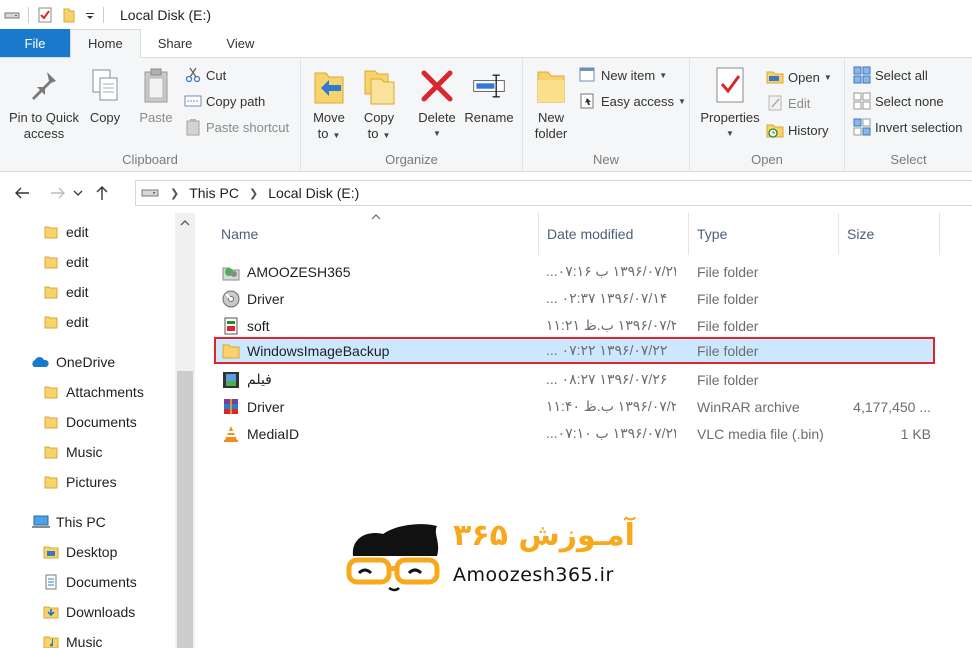 The image size is (972, 648). I want to click on nav-item-onedrive: OneDrive, so click(72, 362).